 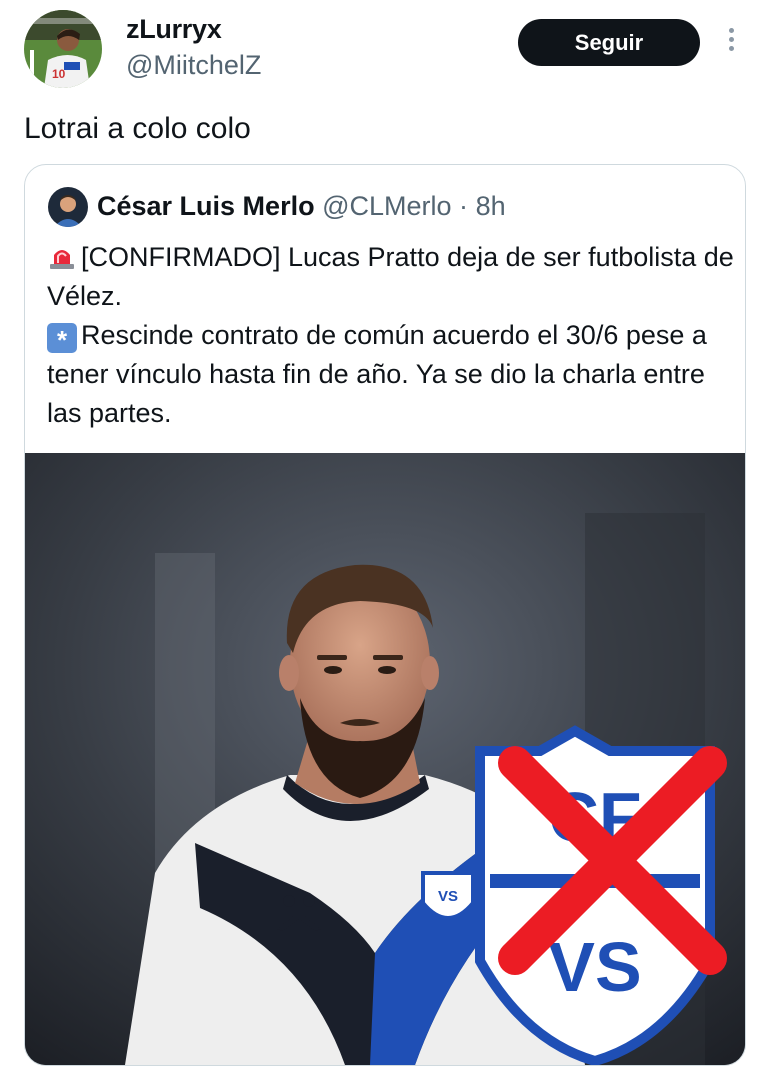 I want to click on follow-button: Seguir, so click(x=609, y=42).